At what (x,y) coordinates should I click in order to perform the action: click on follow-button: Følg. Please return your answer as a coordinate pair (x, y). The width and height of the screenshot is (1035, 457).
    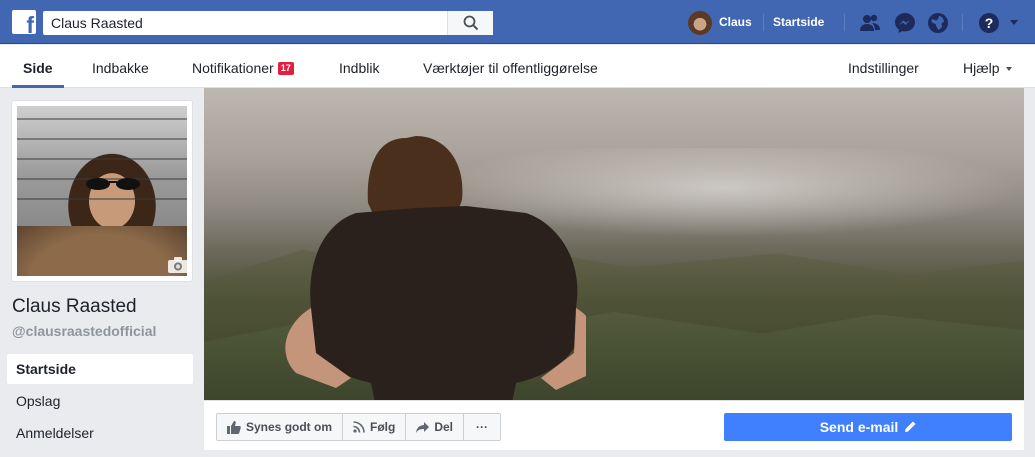
    Looking at the image, I should click on (375, 427).